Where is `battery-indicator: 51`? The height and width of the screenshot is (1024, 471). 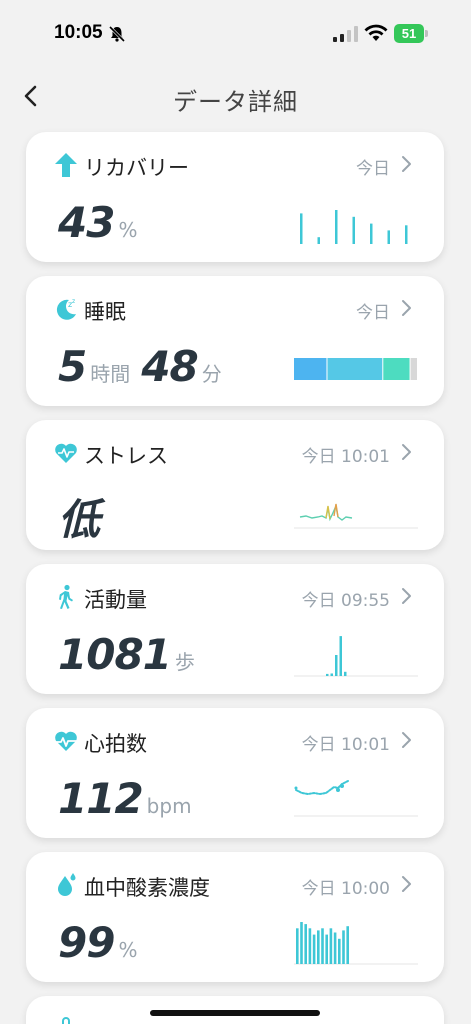
battery-indicator: 51 is located at coordinates (411, 33).